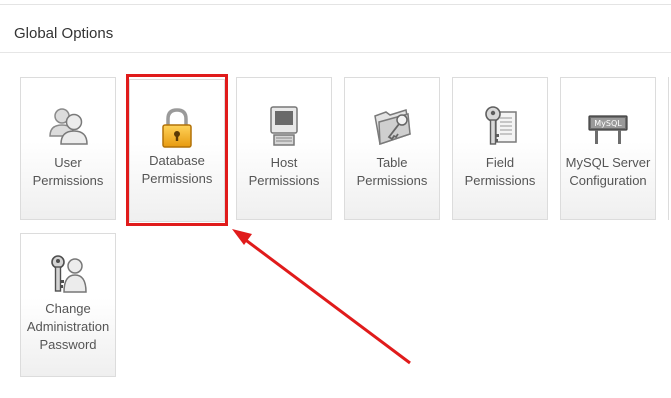 The image size is (671, 398). Describe the element at coordinates (608, 171) in the screenshot. I see `tile-label: MySQL Server Configuration` at that location.